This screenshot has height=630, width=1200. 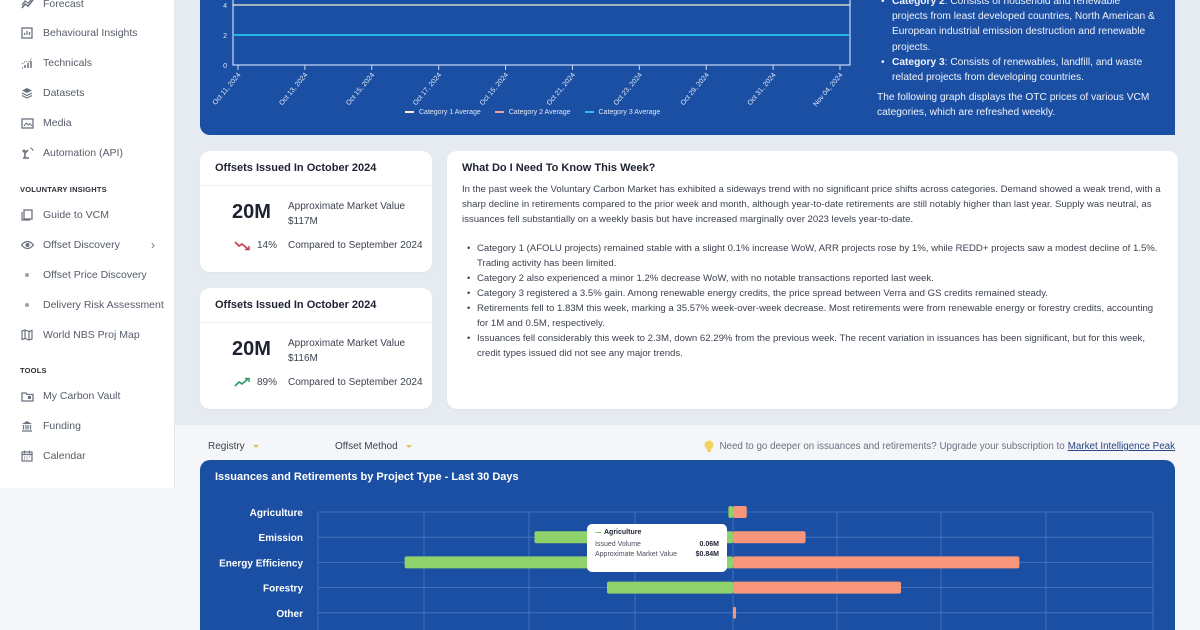 I want to click on category-label: Other, so click(x=289, y=614).